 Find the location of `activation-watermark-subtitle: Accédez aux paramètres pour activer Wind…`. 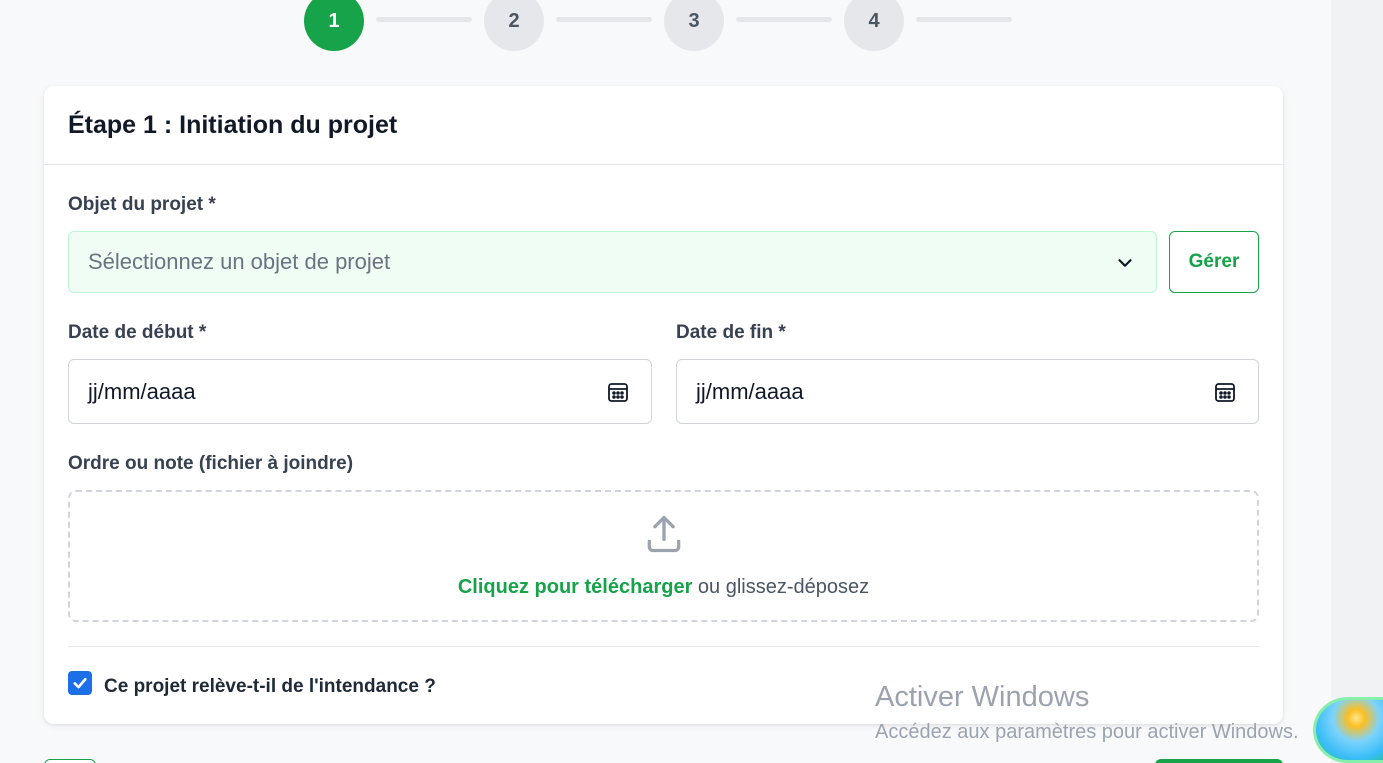

activation-watermark-subtitle: Accédez aux paramètres pour activer Wind… is located at coordinates (1087, 732).